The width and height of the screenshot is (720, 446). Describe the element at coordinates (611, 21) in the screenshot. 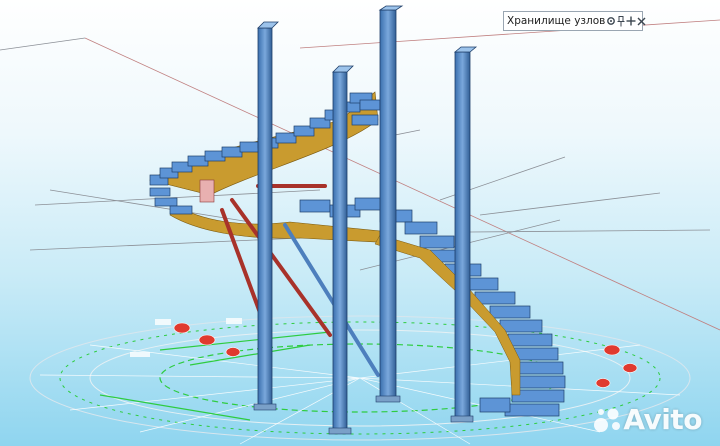

I see `settings-icon` at that location.